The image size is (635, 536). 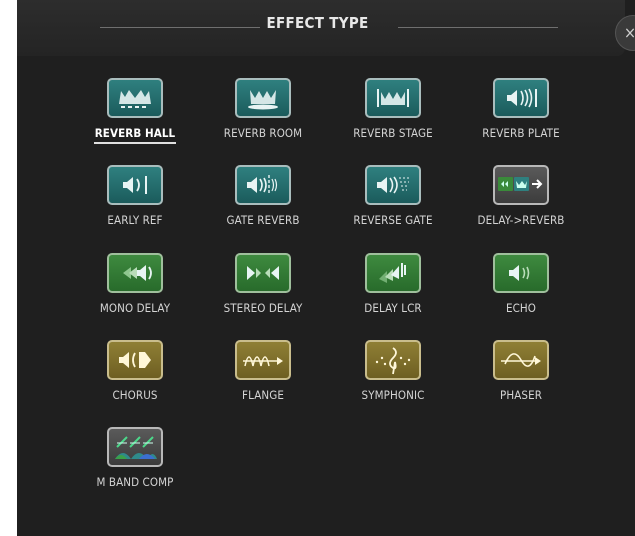 I want to click on effect-label: M BAND COMP, so click(x=135, y=482).